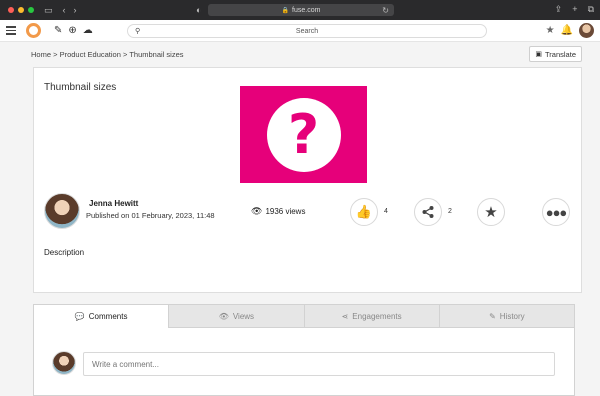 This screenshot has height=396, width=600. I want to click on close-window-button, so click(11, 10).